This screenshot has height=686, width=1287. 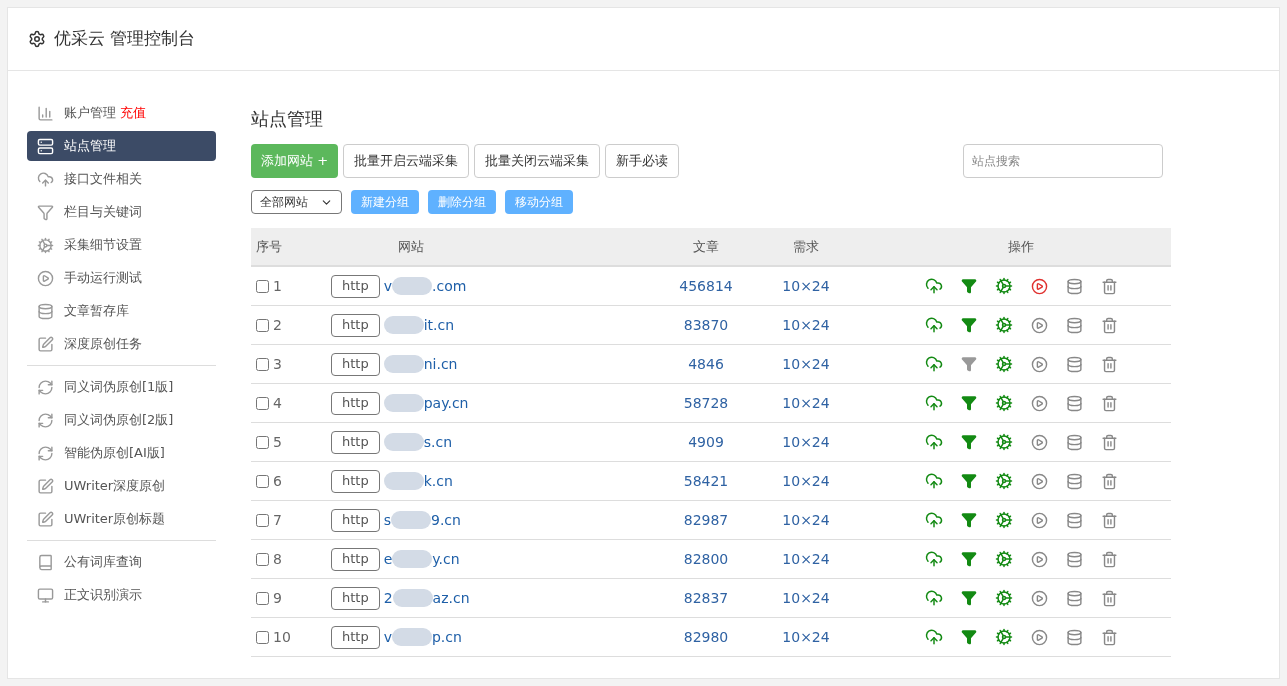 What do you see at coordinates (121, 387) in the screenshot?
I see `sidebar-item: 同义词伪原创[1版]` at bounding box center [121, 387].